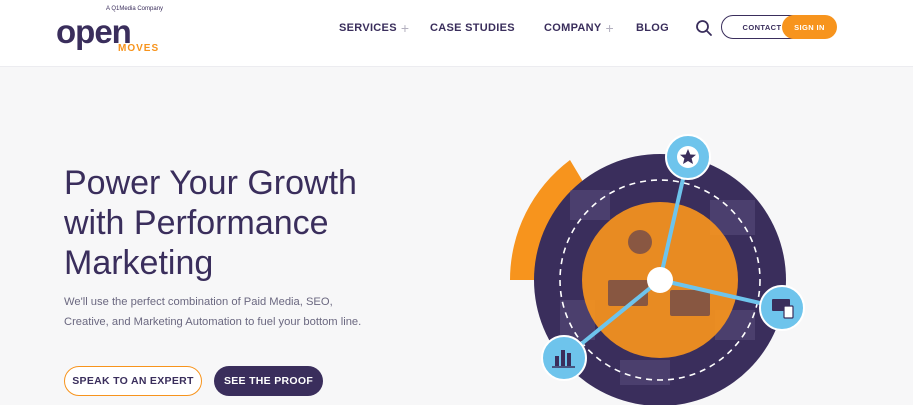 The width and height of the screenshot is (913, 405). I want to click on nav-services: SERVICES +, so click(374, 28).